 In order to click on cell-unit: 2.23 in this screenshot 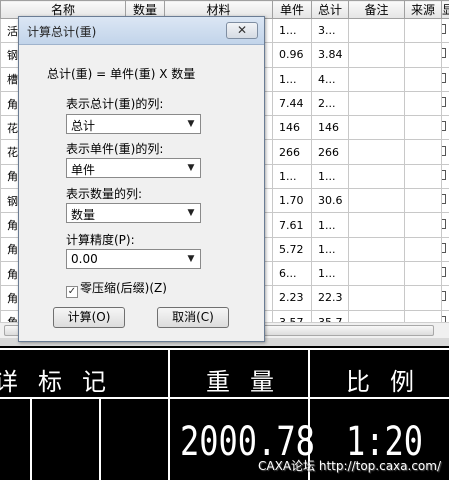, I will do `click(292, 298)`.